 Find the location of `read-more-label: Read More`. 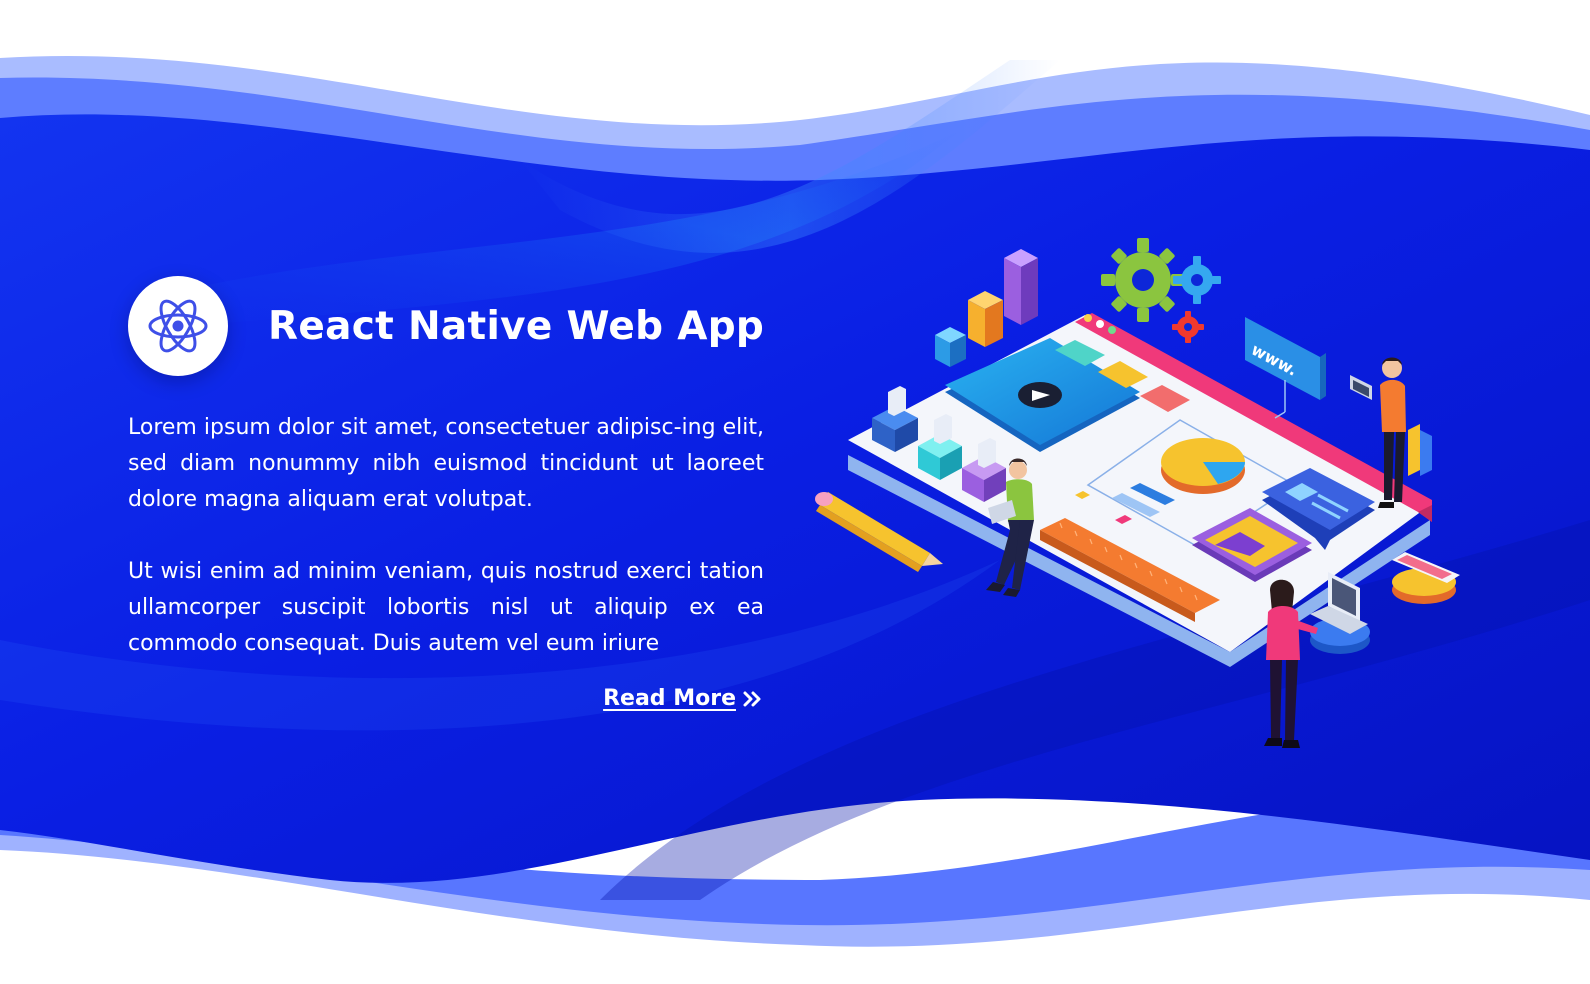

read-more-label: Read More is located at coordinates (669, 698).